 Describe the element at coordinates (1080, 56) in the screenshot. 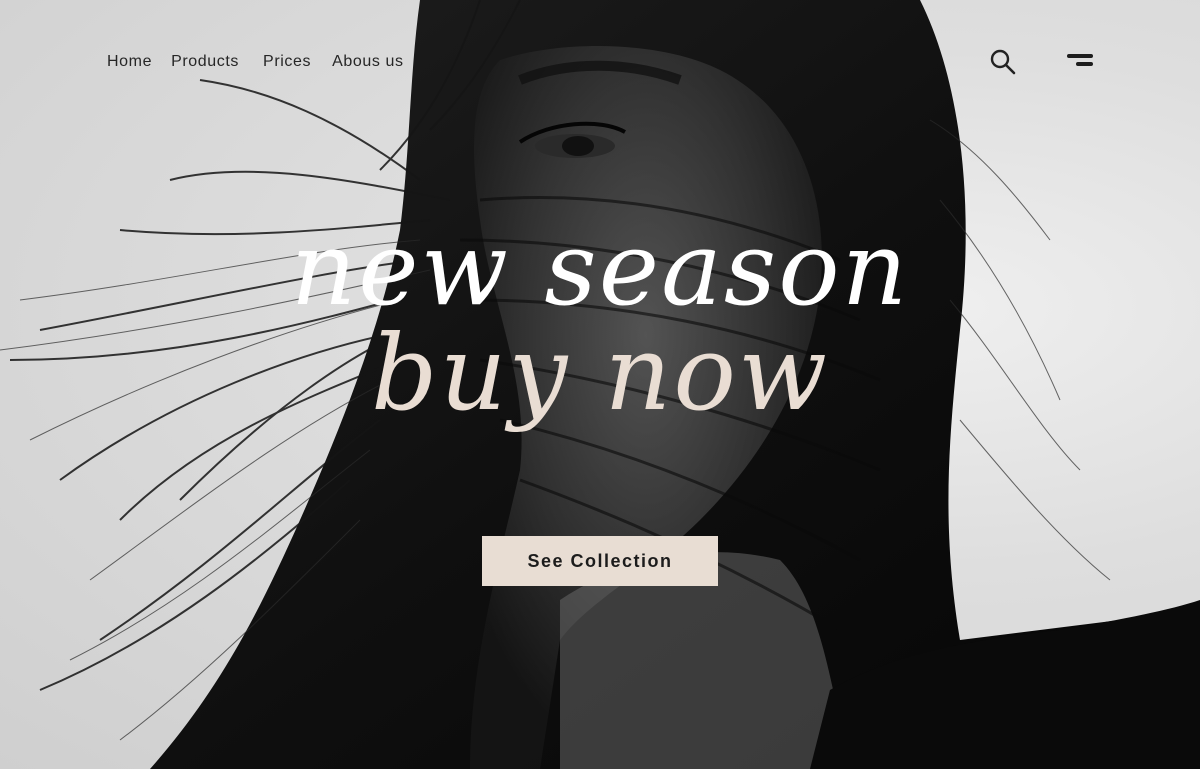

I see `menu-icon` at that location.